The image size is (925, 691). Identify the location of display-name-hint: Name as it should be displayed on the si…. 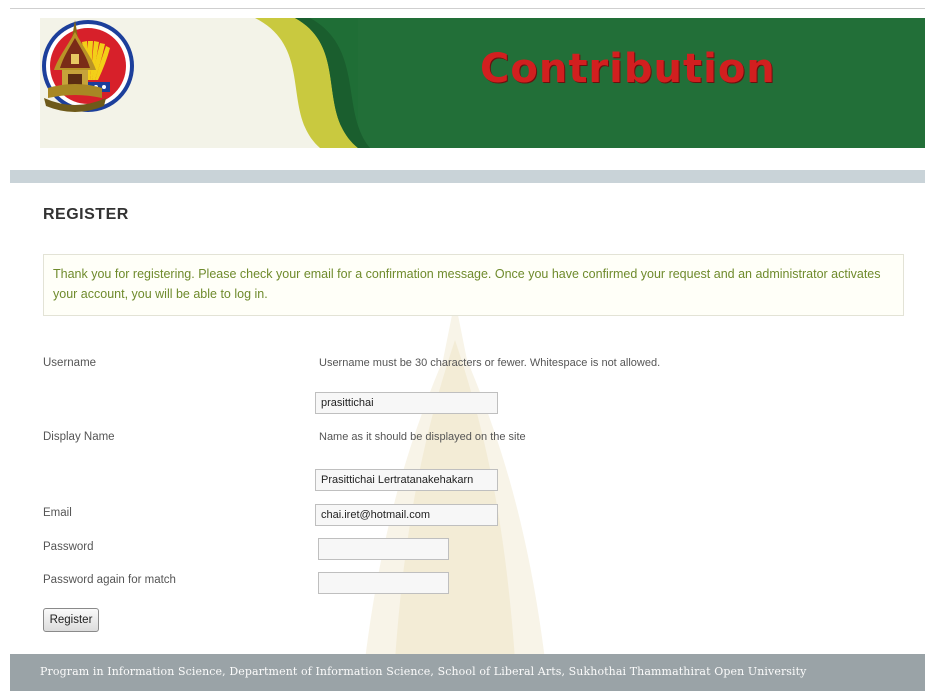
(422, 437).